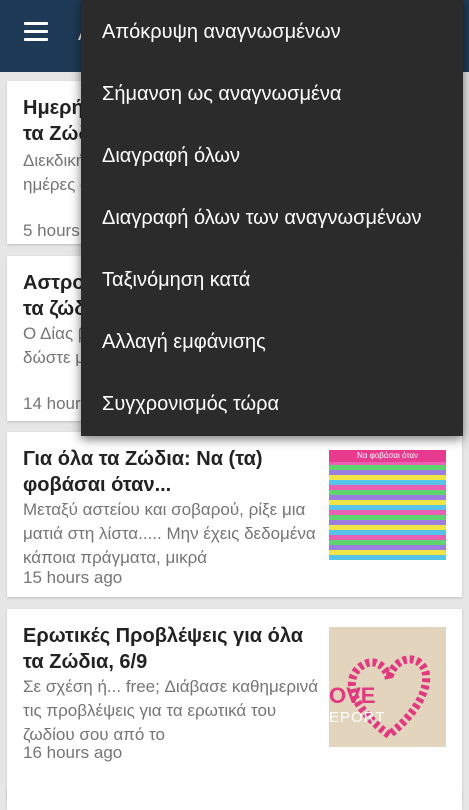 Image resolution: width=469 pixels, height=810 pixels. What do you see at coordinates (387, 687) in the screenshot?
I see `article-thumbnail: OVE EPORT` at bounding box center [387, 687].